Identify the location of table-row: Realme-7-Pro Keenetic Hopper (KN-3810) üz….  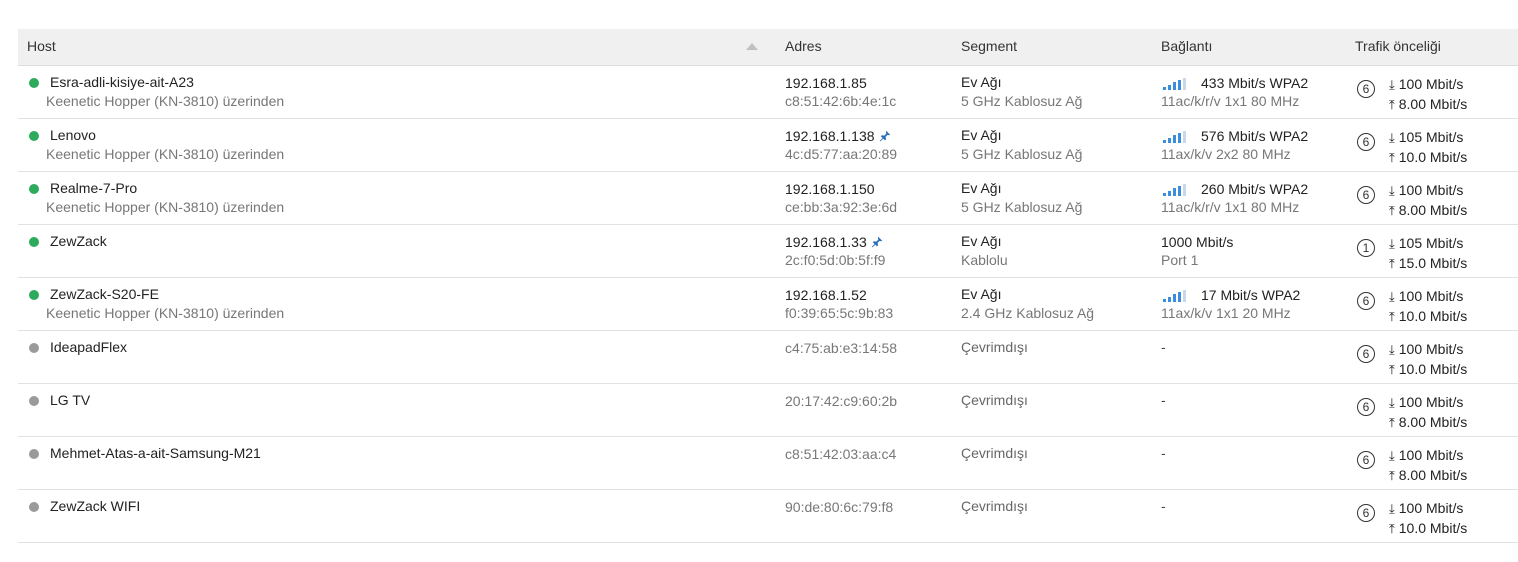
(768, 198).